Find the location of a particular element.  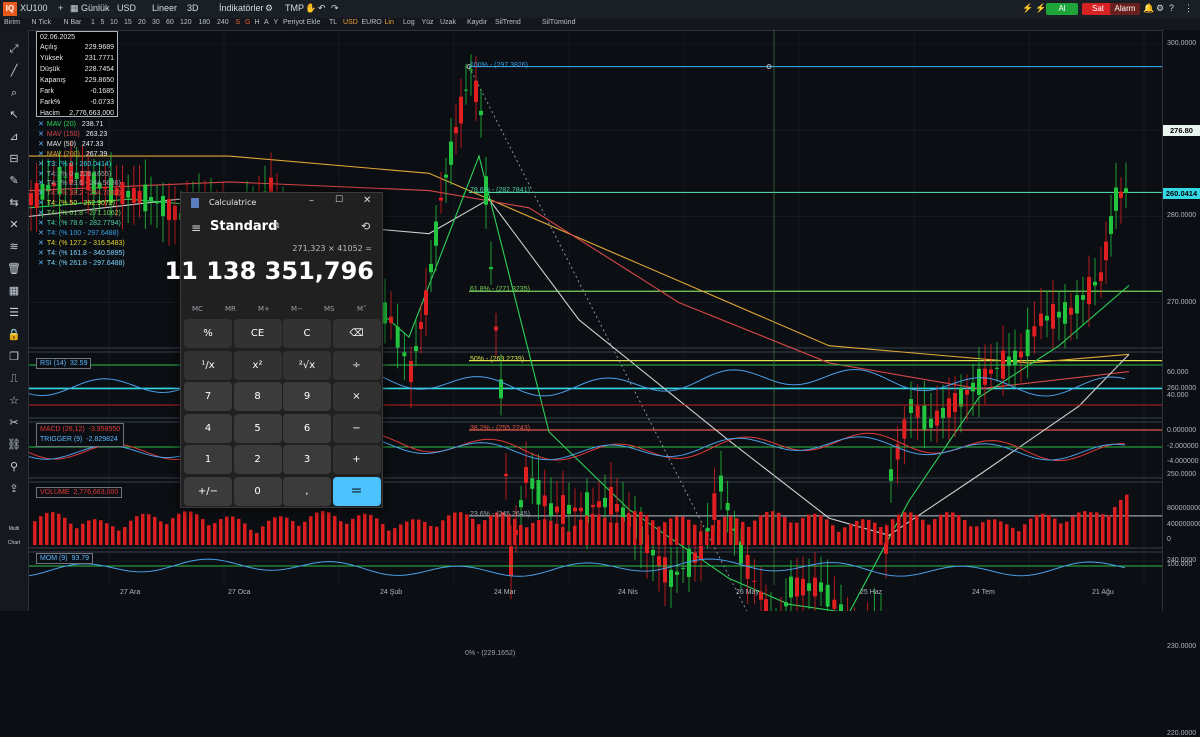

memory-button: MC is located at coordinates (197, 309).